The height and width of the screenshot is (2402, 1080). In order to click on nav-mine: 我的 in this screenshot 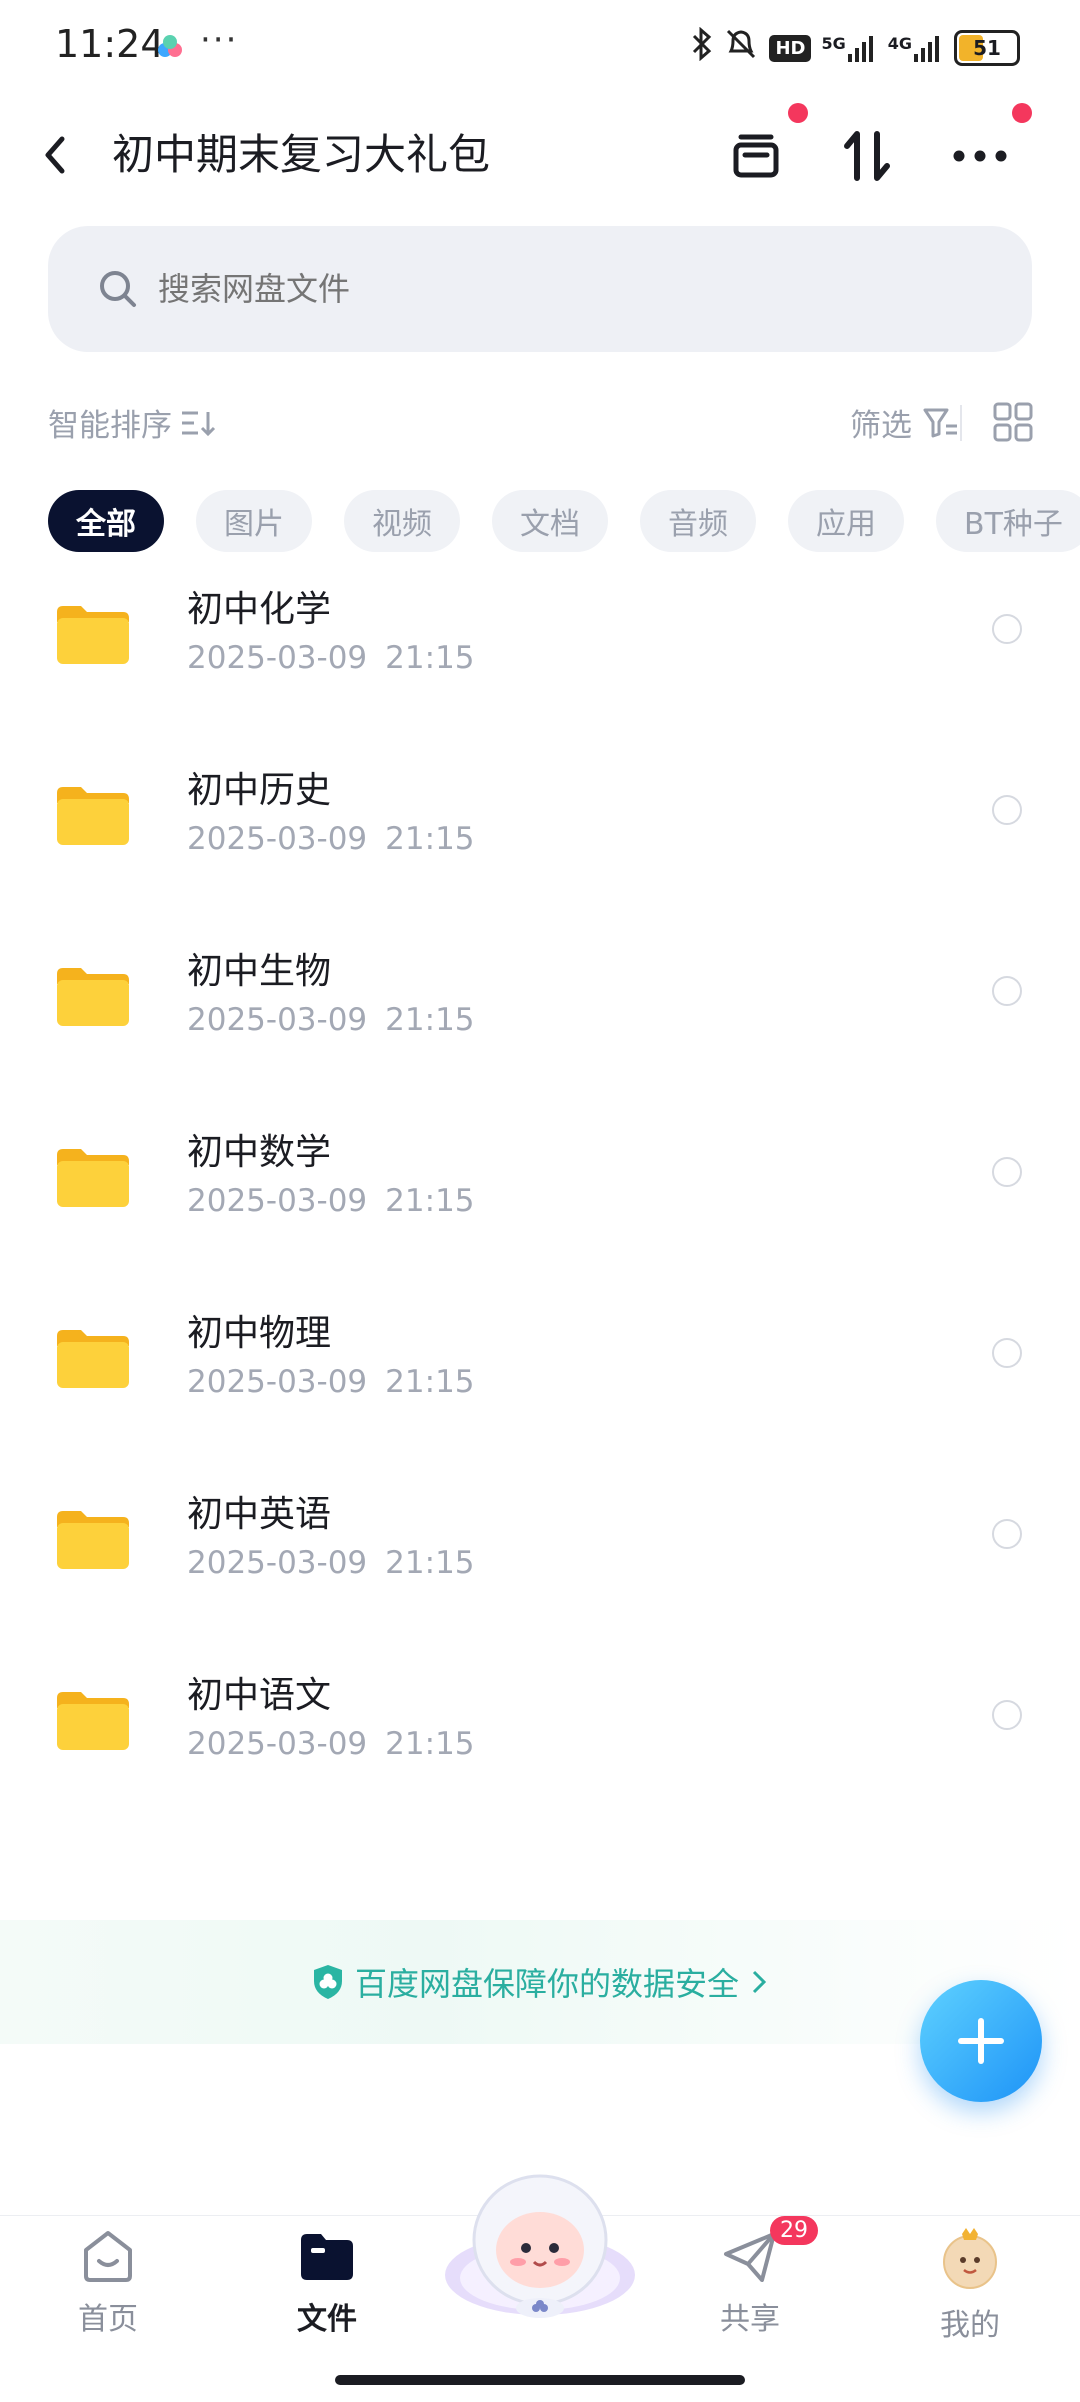, I will do `click(970, 2286)`.